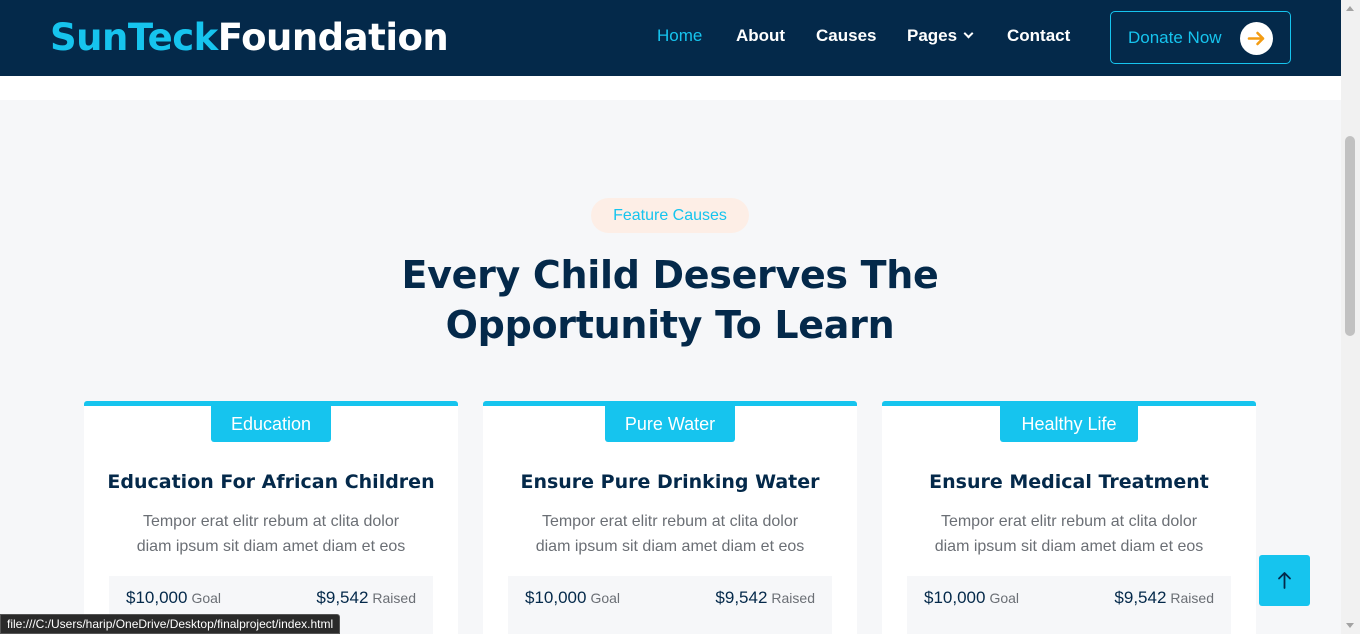 This screenshot has width=1360, height=634. Describe the element at coordinates (679, 36) in the screenshot. I see `nav-link-home: Home` at that location.